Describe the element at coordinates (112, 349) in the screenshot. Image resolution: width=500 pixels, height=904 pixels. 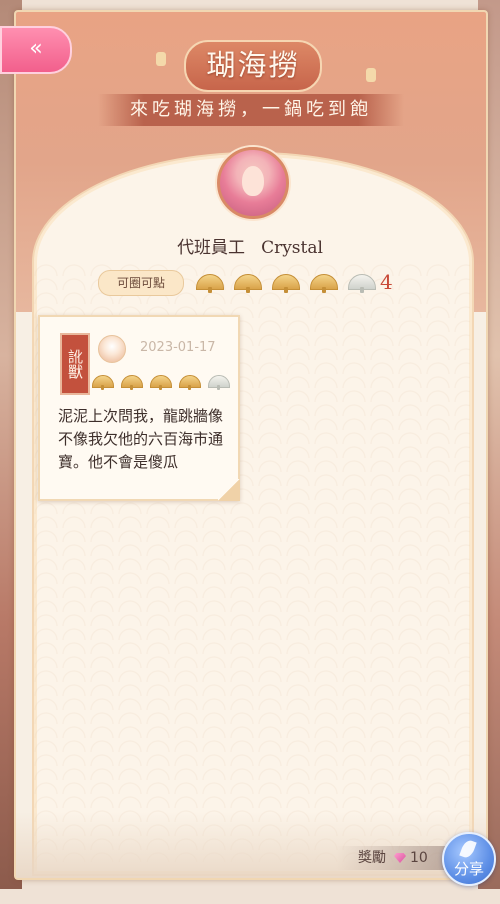
I see `author-avatar` at that location.